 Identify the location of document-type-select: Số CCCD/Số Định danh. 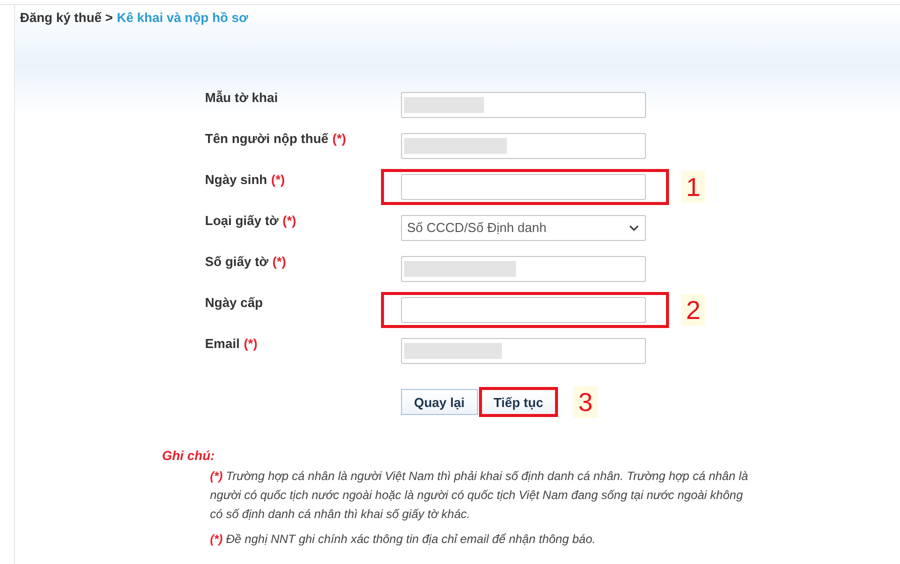
(523, 227).